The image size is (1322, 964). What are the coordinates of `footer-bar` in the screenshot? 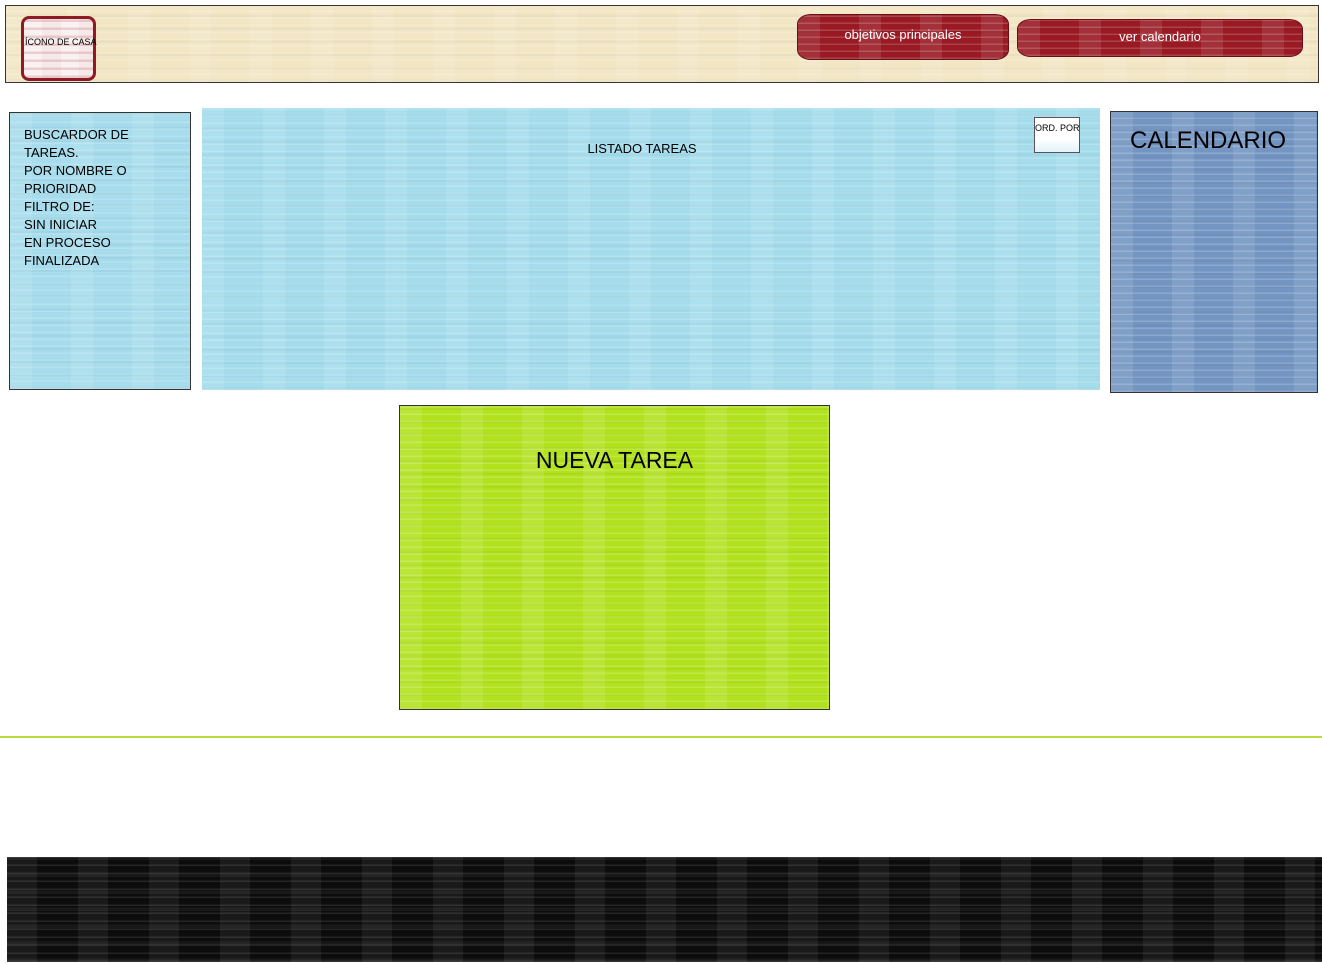 It's located at (664, 909).